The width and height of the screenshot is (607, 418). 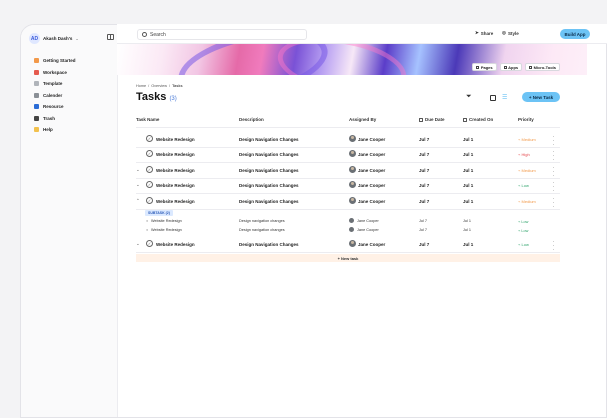 What do you see at coordinates (368, 220) in the screenshot?
I see `subtask-assignee: Jane Cooper` at bounding box center [368, 220].